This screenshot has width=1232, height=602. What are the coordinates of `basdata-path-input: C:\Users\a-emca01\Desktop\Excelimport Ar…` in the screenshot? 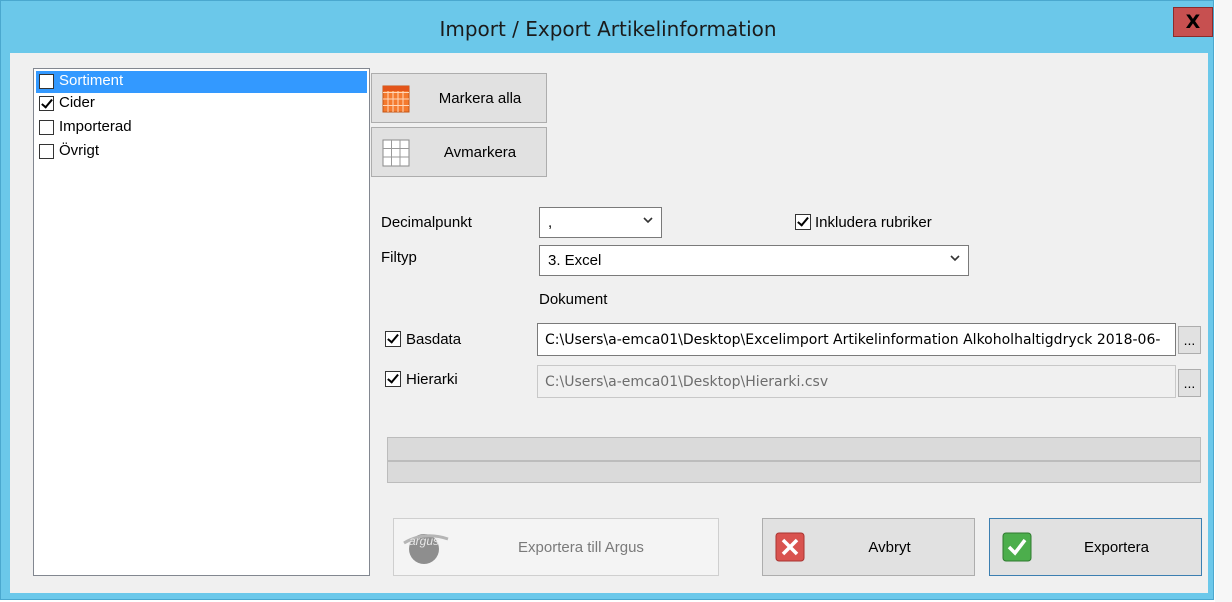 It's located at (856, 339).